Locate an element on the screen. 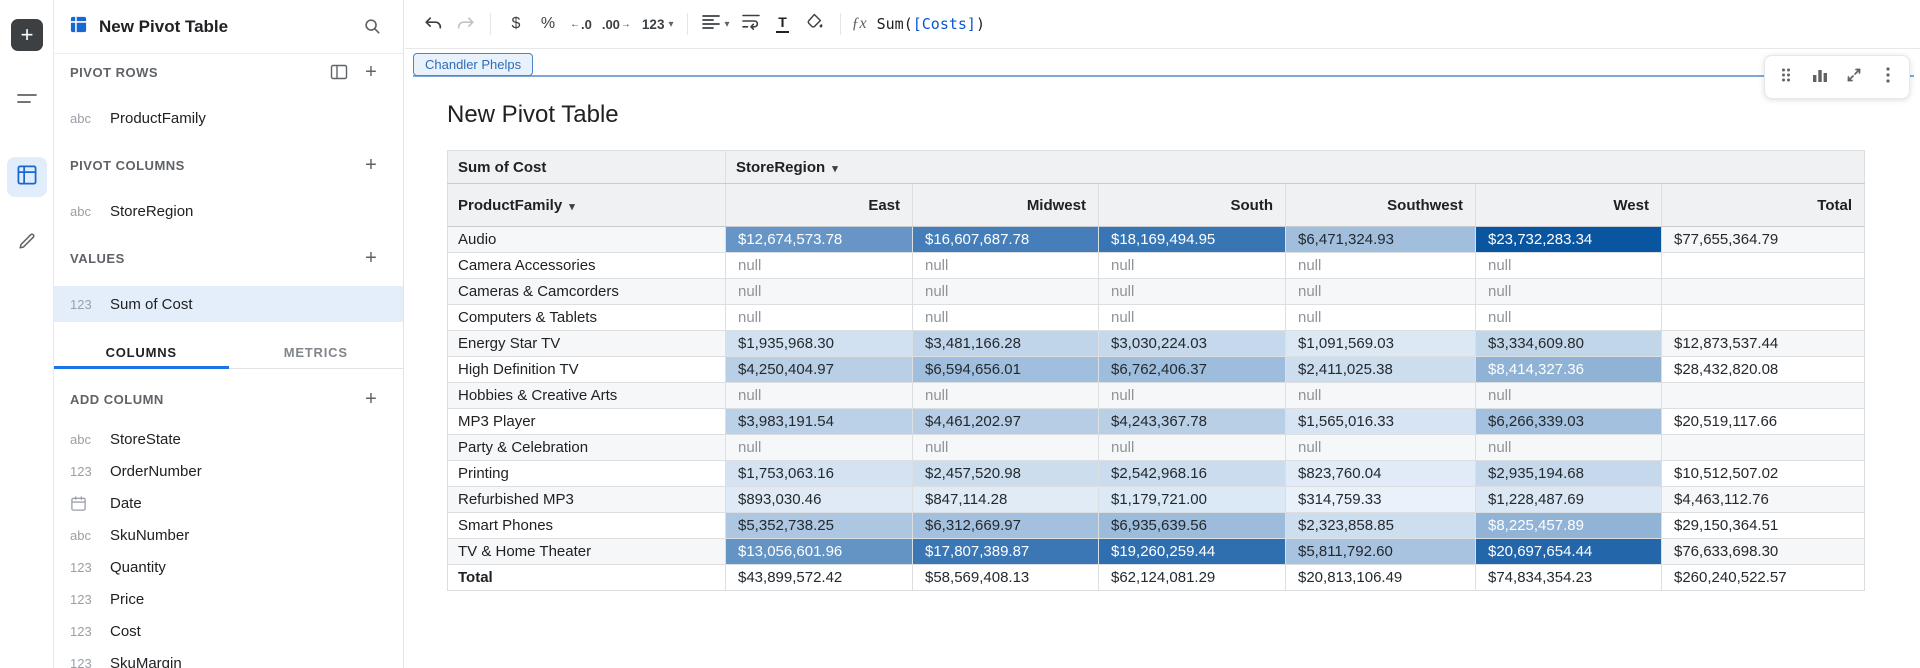  value-cell: $3,030,224.03 is located at coordinates (1192, 343).